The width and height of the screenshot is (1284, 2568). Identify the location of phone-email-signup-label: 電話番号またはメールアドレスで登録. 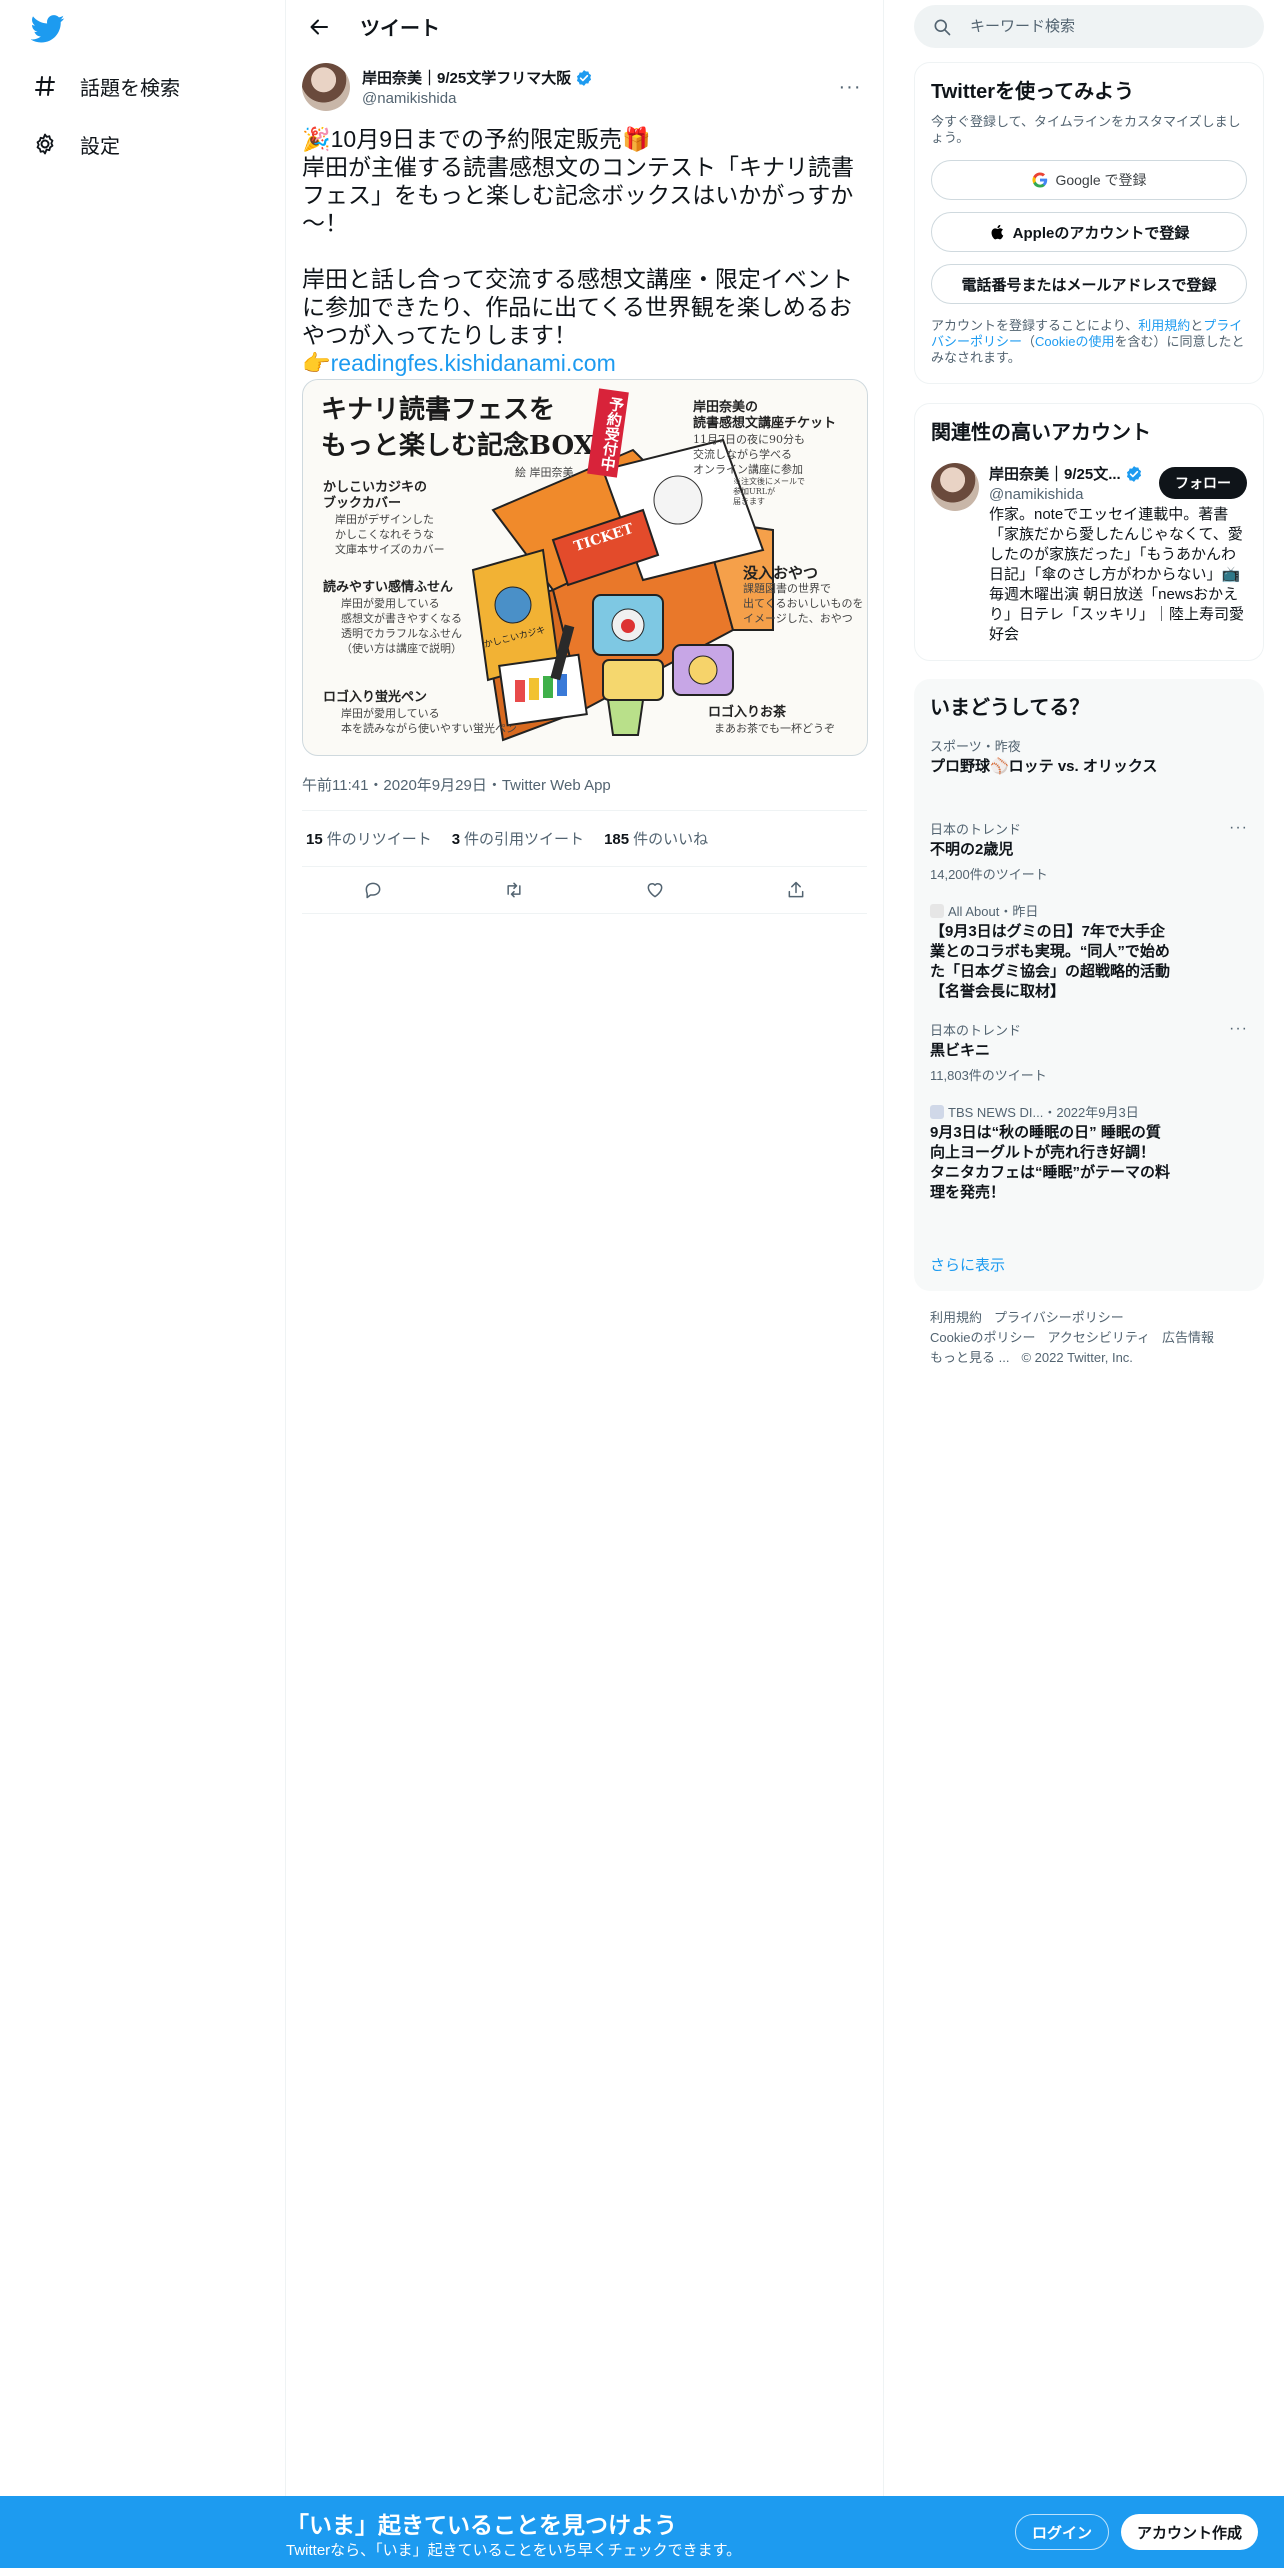
(1089, 285).